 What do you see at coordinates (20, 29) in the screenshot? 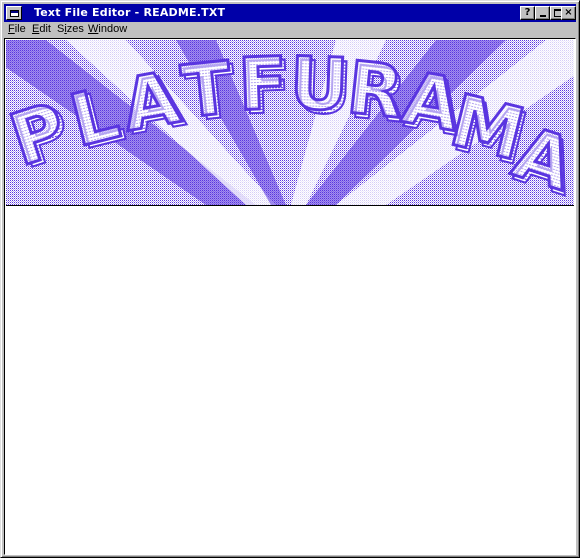
I see `menu-file-label: ile` at bounding box center [20, 29].